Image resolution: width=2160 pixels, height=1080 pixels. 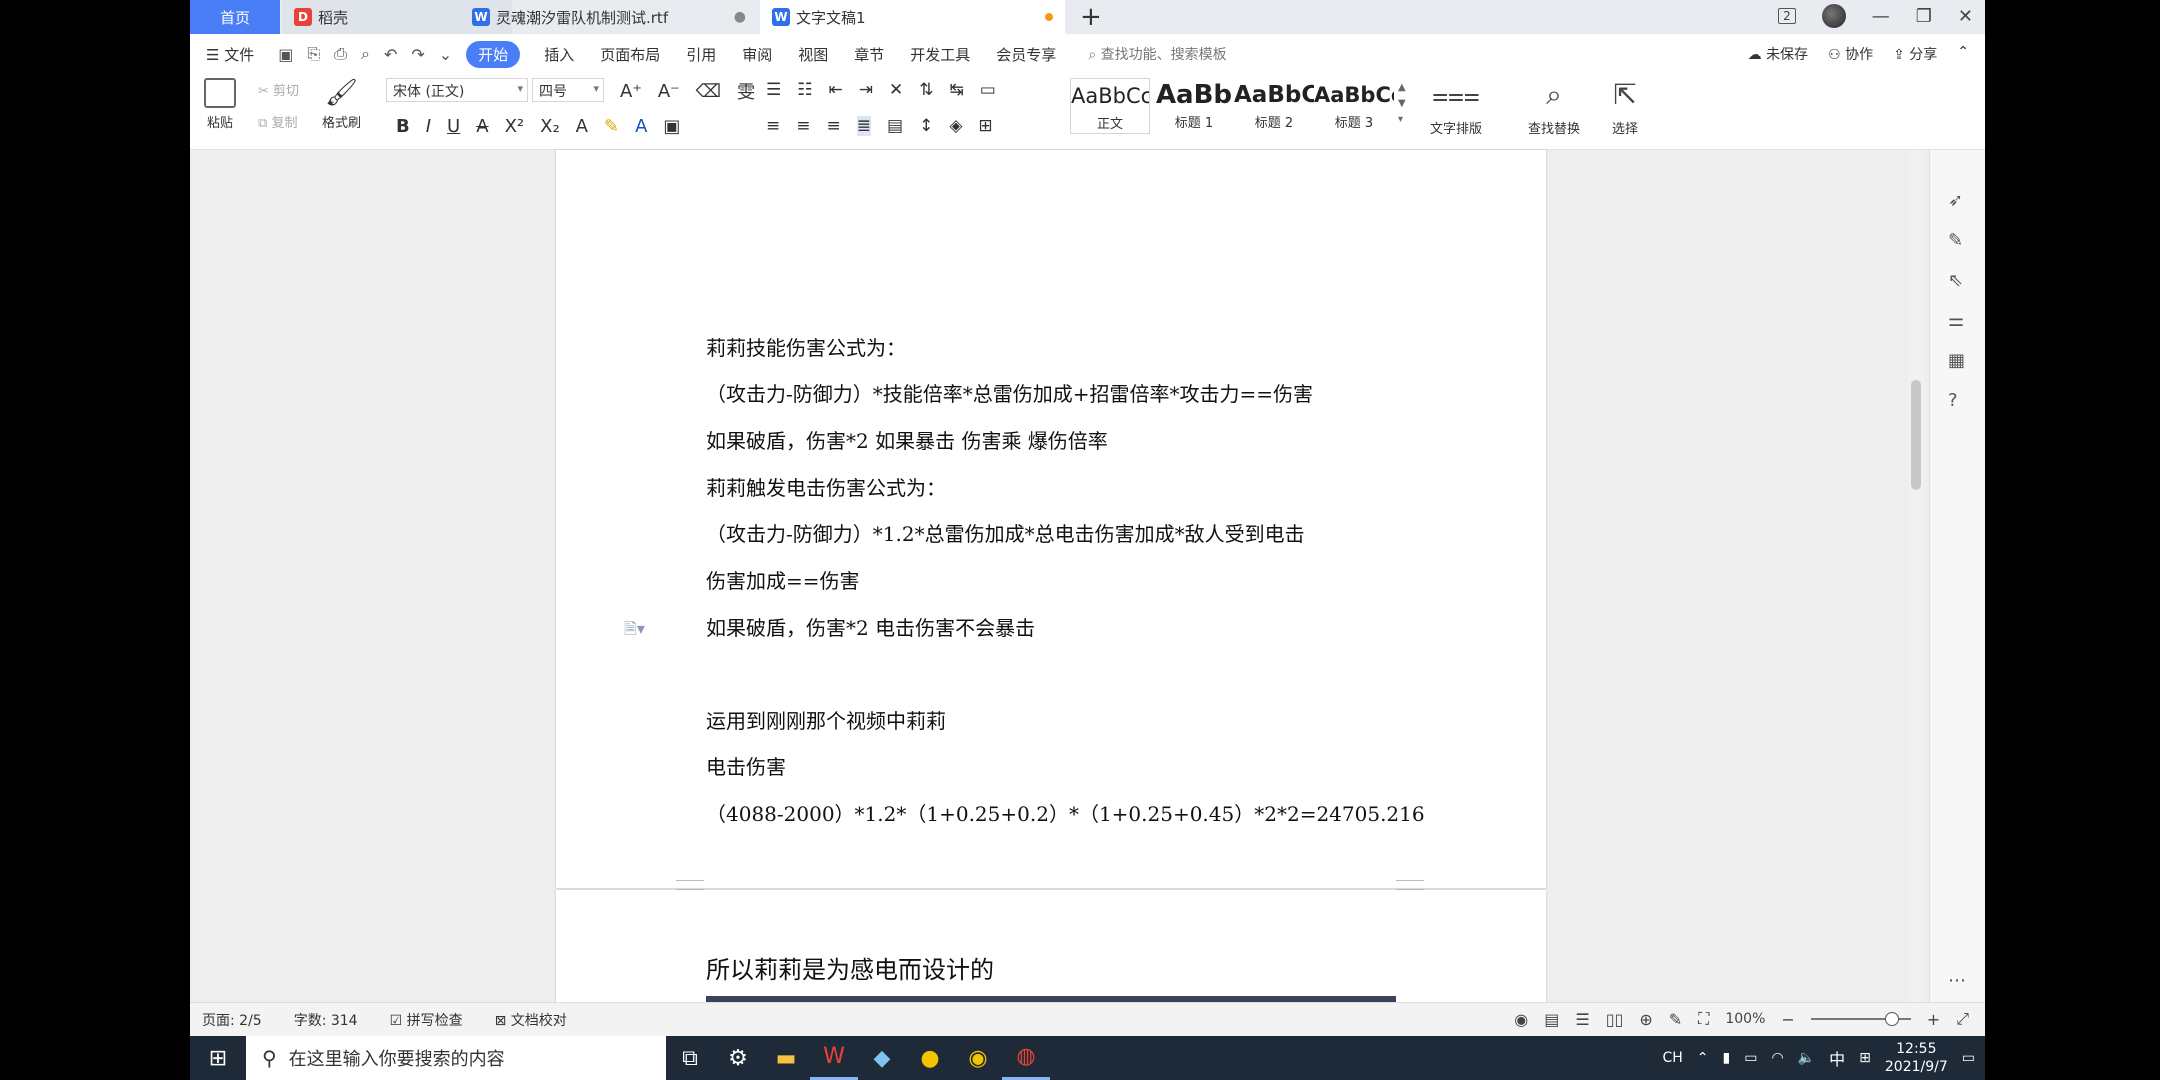 I want to click on align-left-icon: ≡, so click(x=773, y=126).